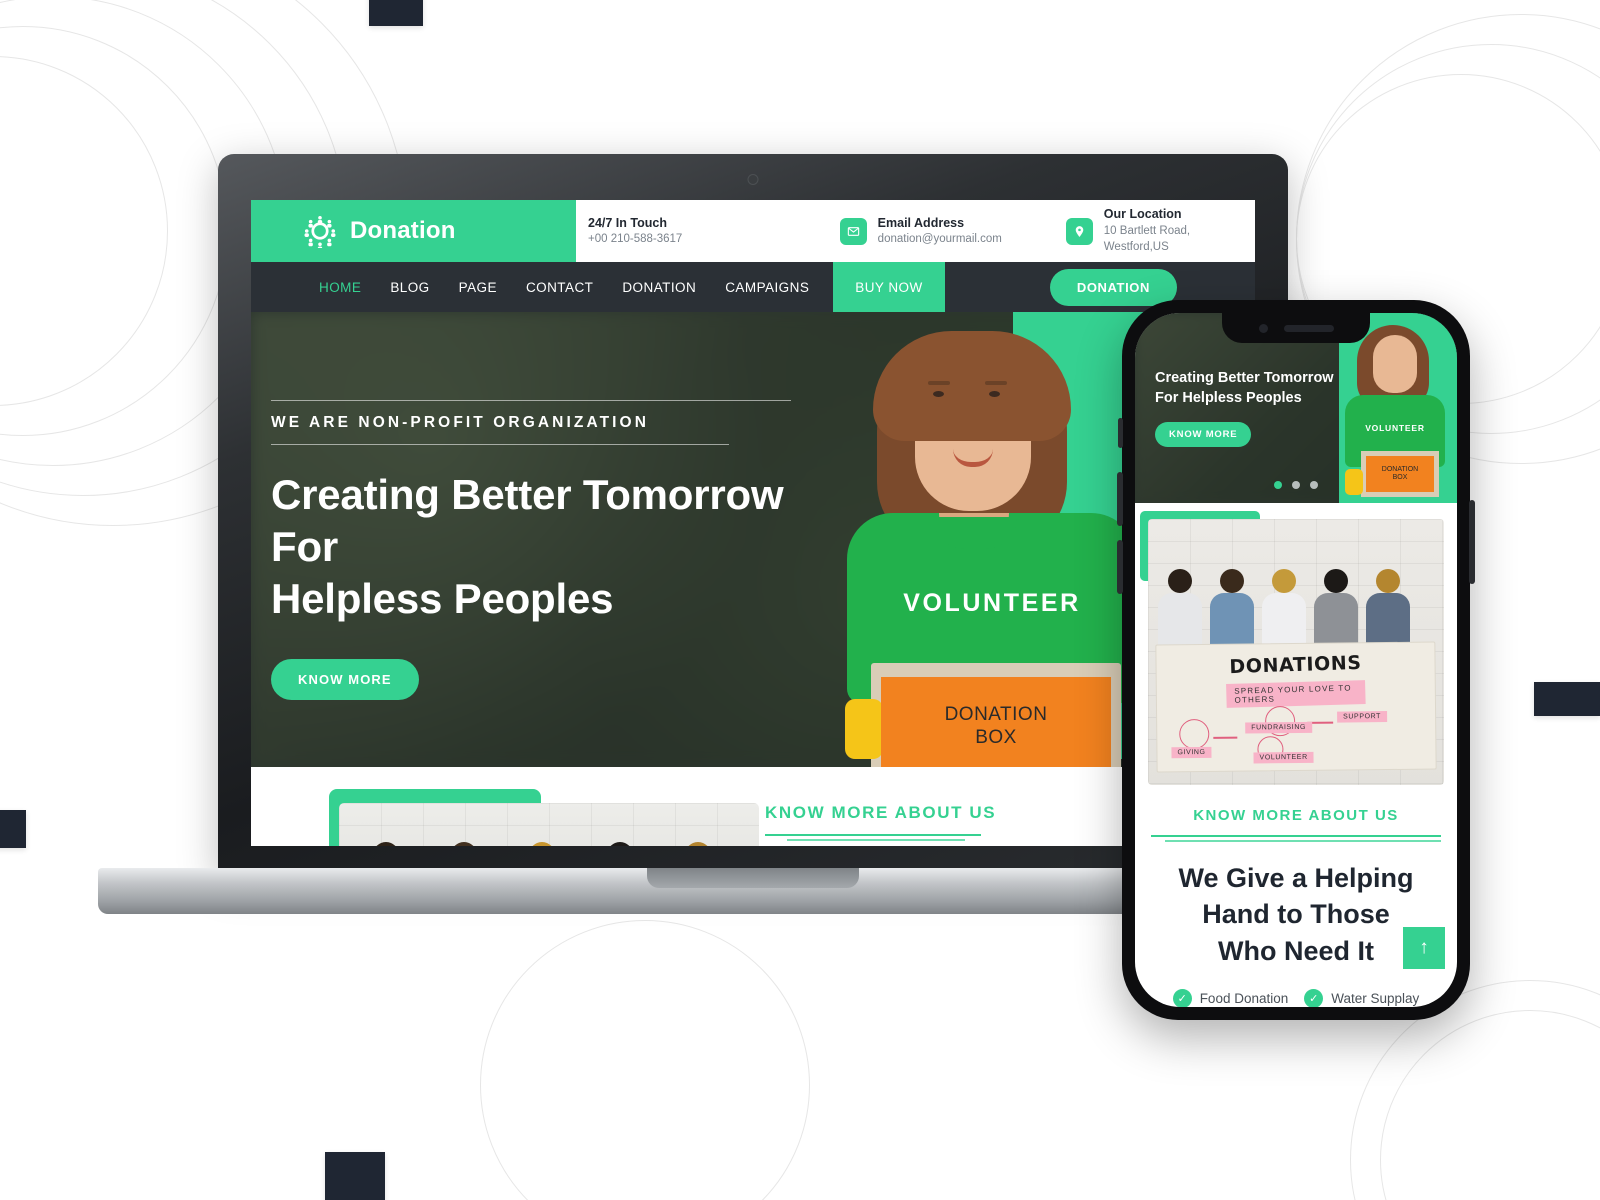  I want to click on feature-food-donation: ✓ Food Donation, so click(1230, 998).